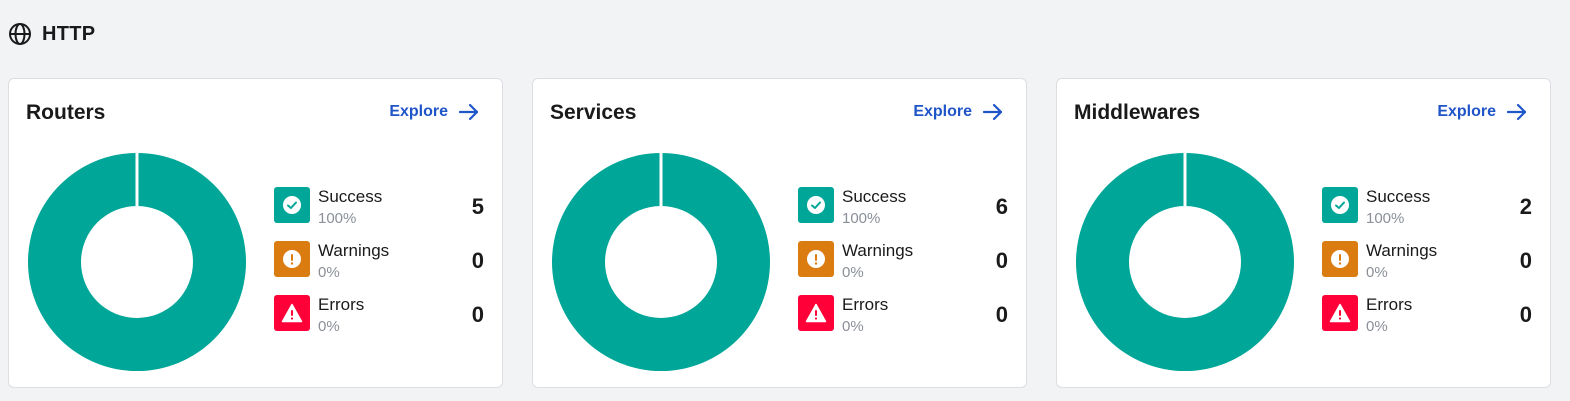 The height and width of the screenshot is (401, 1570). What do you see at coordinates (477, 206) in the screenshot?
I see `stat-count: 5` at bounding box center [477, 206].